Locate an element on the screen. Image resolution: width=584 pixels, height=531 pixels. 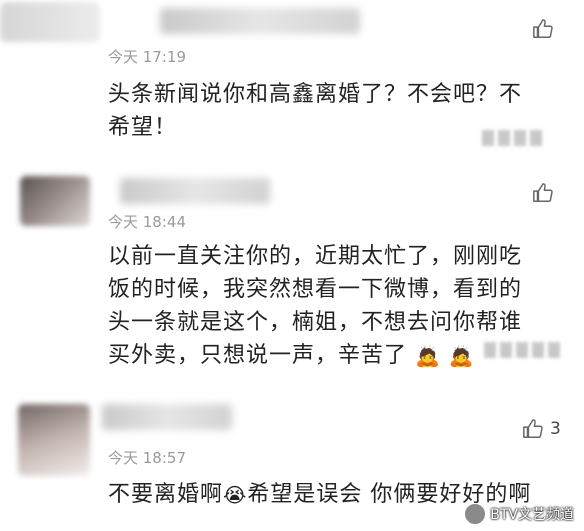
wechat-icon is located at coordinates (475, 514).